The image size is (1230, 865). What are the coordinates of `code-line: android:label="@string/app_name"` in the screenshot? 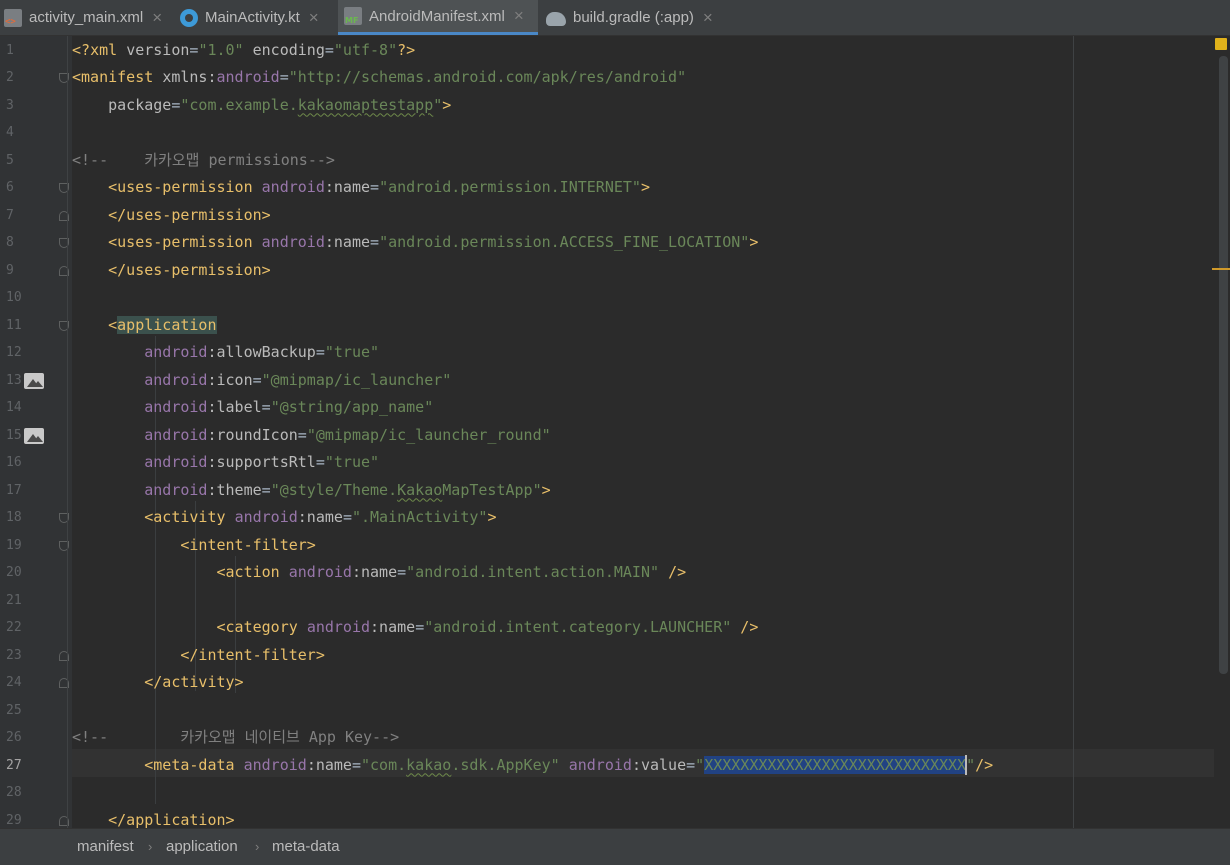 It's located at (252, 408).